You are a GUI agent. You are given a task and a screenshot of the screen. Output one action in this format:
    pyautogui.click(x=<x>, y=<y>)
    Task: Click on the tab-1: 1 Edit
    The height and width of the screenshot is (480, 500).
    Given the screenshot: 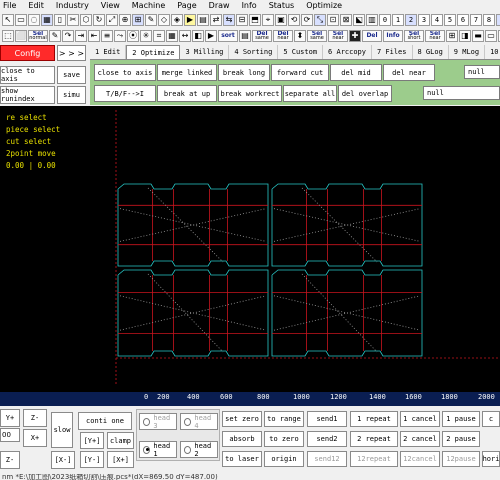 What is the action you would take?
    pyautogui.click(x=108, y=52)
    